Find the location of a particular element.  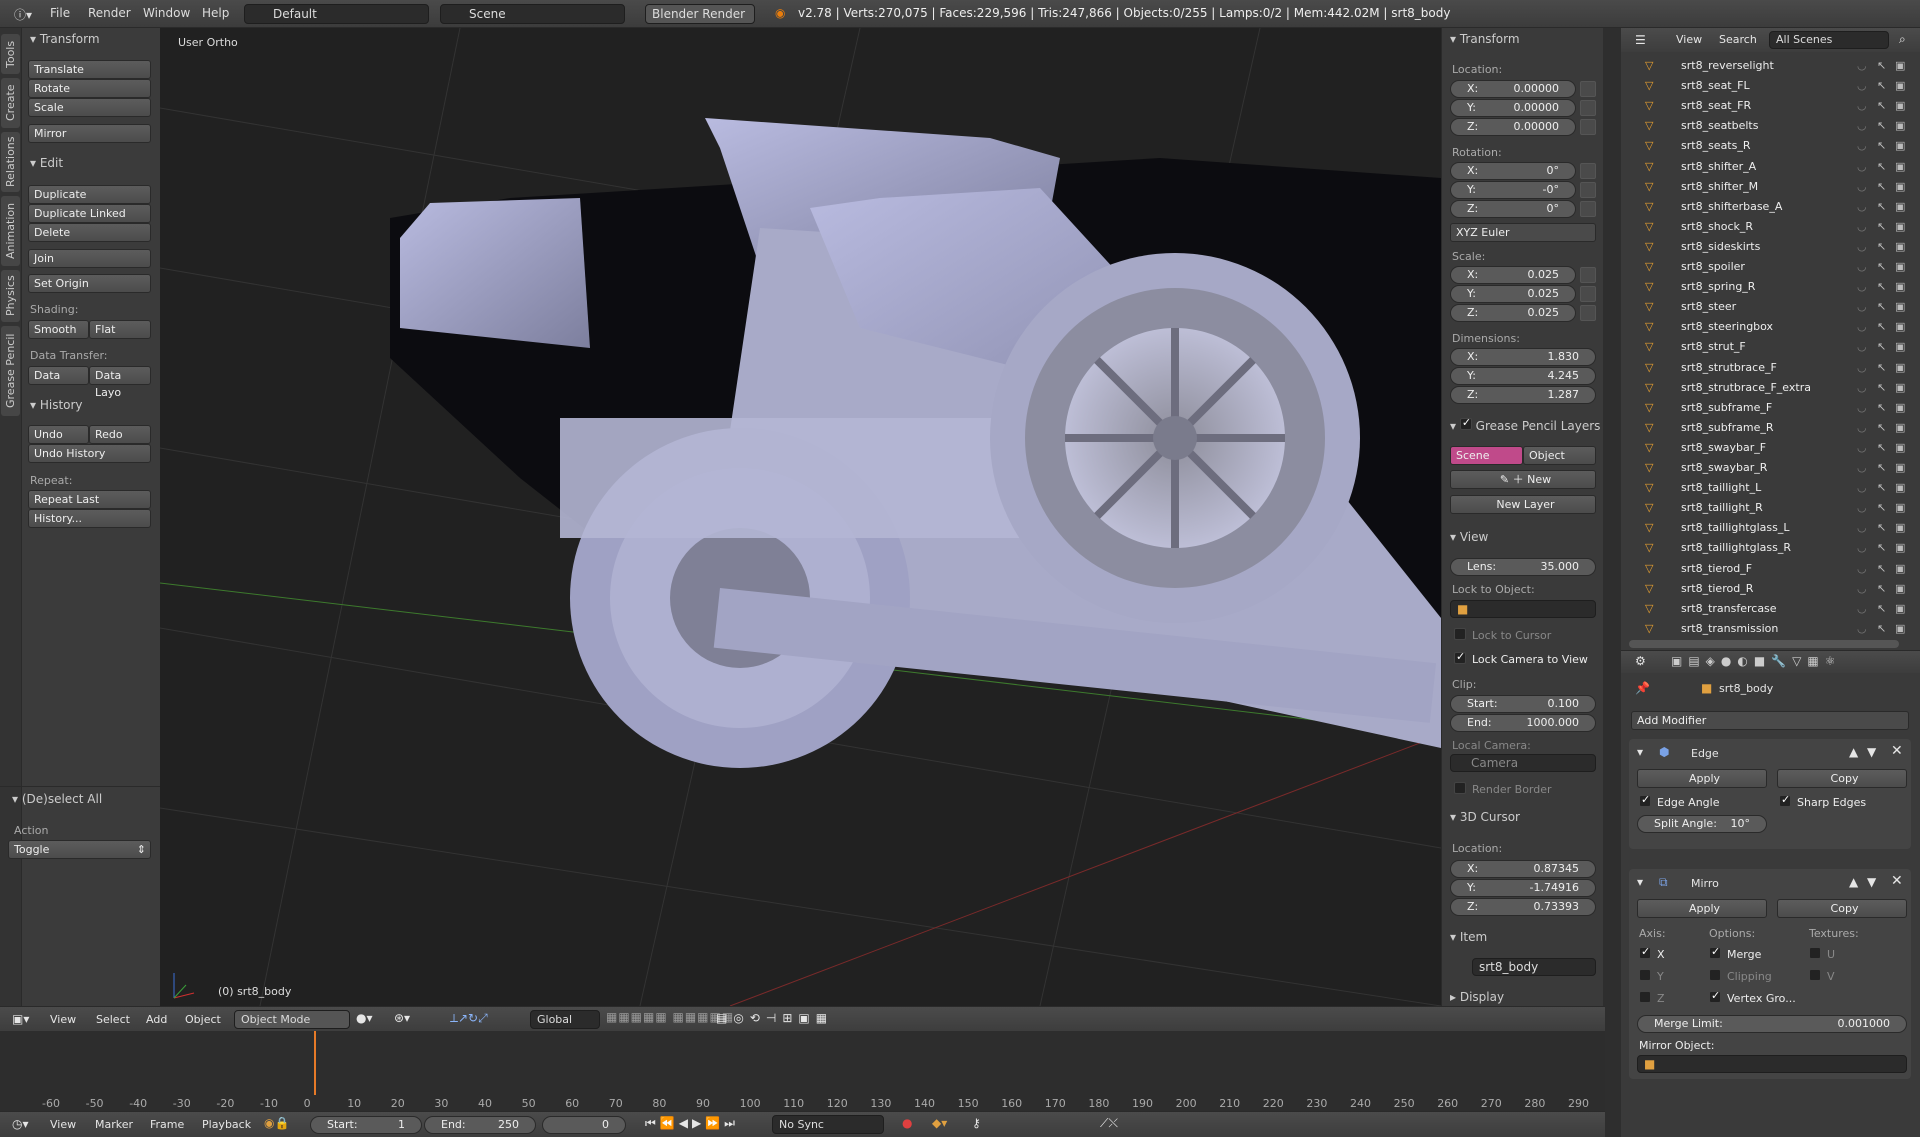

outliner-item: ▽ srt8_swaybar_F ◡ ↖ ▣ is located at coordinates (1766, 448).